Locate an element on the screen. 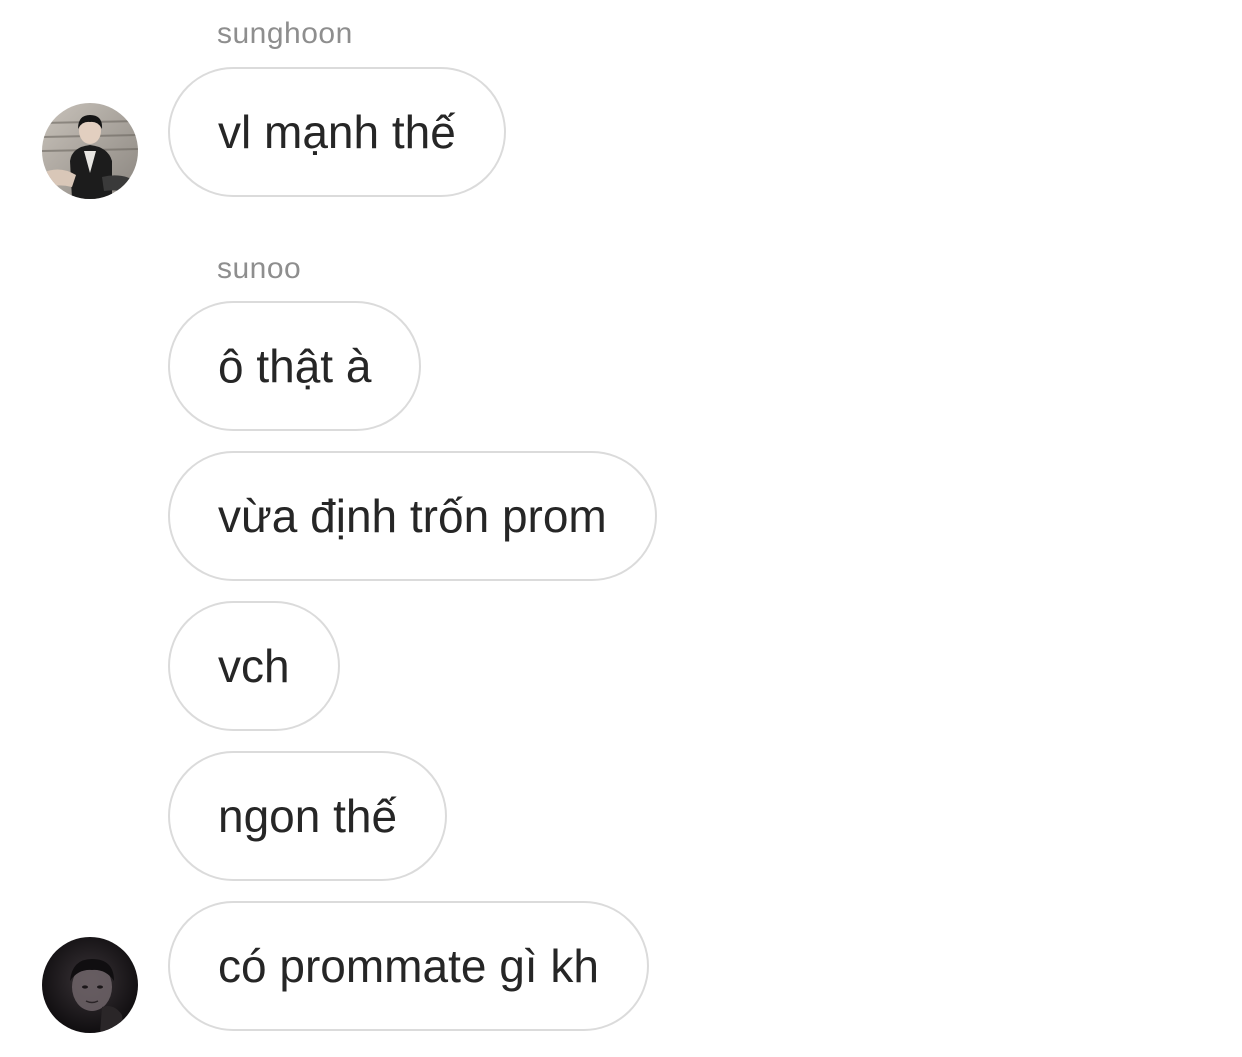  message-text: vừa định trốn prom is located at coordinates (412, 516).